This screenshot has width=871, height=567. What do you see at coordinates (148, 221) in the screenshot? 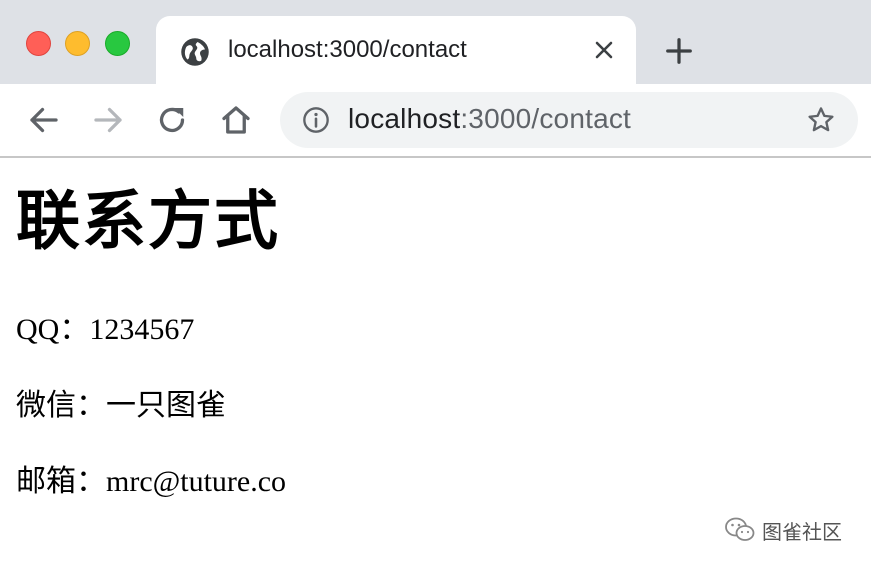
I see `page-title: 联系方式` at bounding box center [148, 221].